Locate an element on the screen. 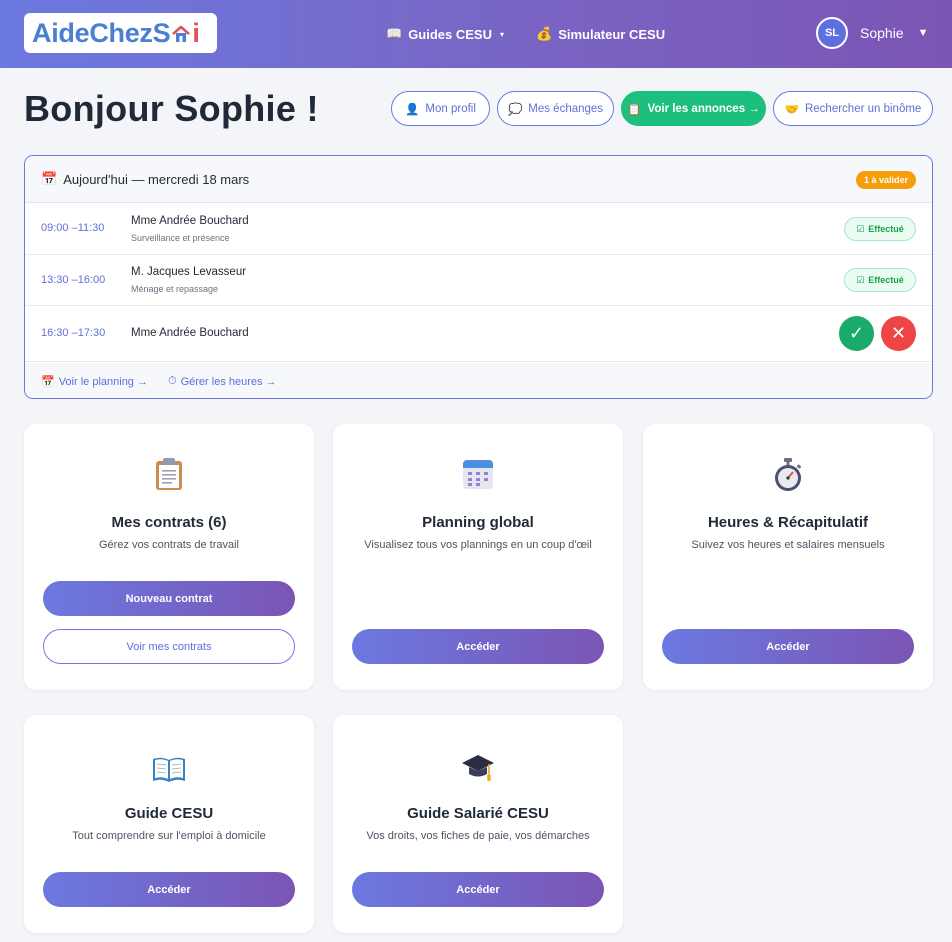 This screenshot has width=952, height=942. pending-validation-badge: 1 à valider is located at coordinates (885, 180).